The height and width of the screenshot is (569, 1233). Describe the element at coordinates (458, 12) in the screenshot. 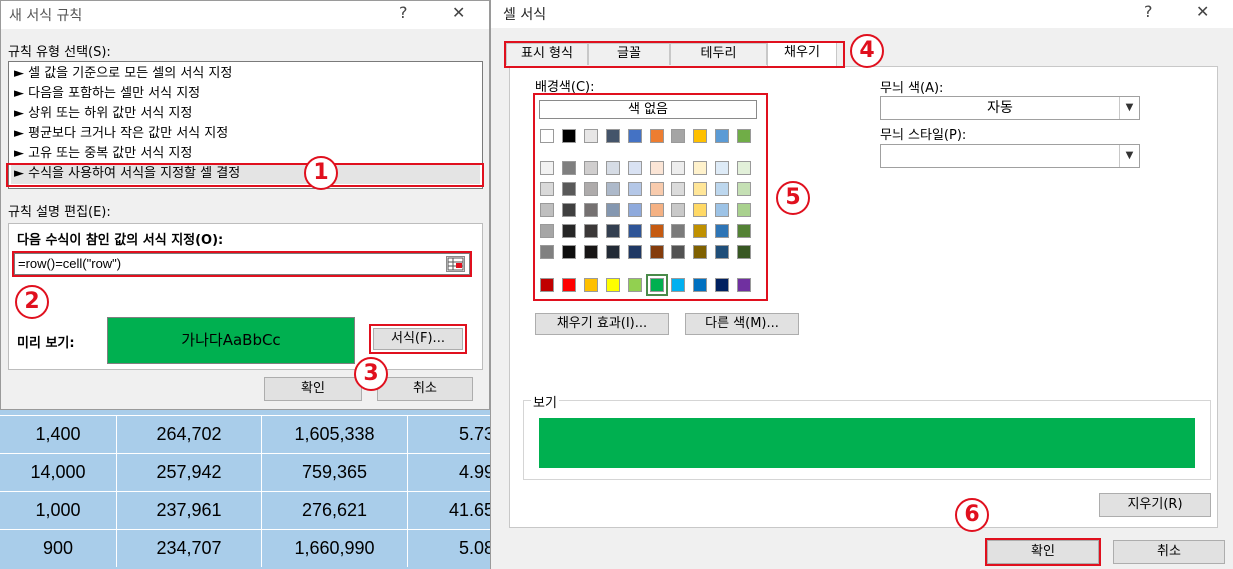

I see `close-icon: ✕` at that location.